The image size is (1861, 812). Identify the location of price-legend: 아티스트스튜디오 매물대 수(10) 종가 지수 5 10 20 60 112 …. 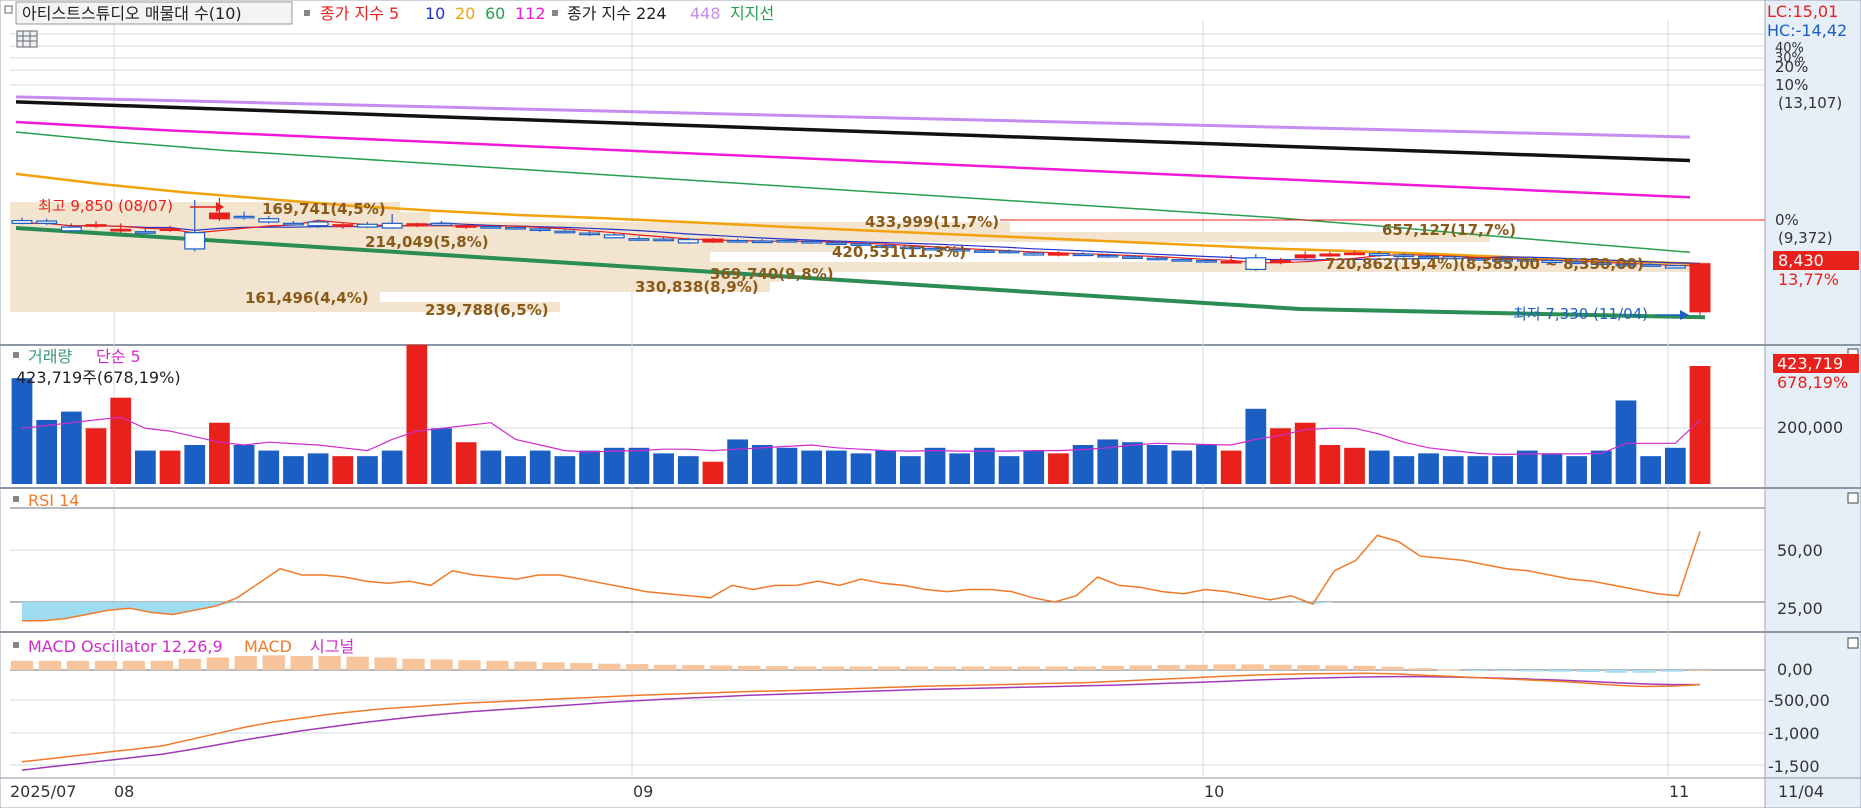
(389, 13).